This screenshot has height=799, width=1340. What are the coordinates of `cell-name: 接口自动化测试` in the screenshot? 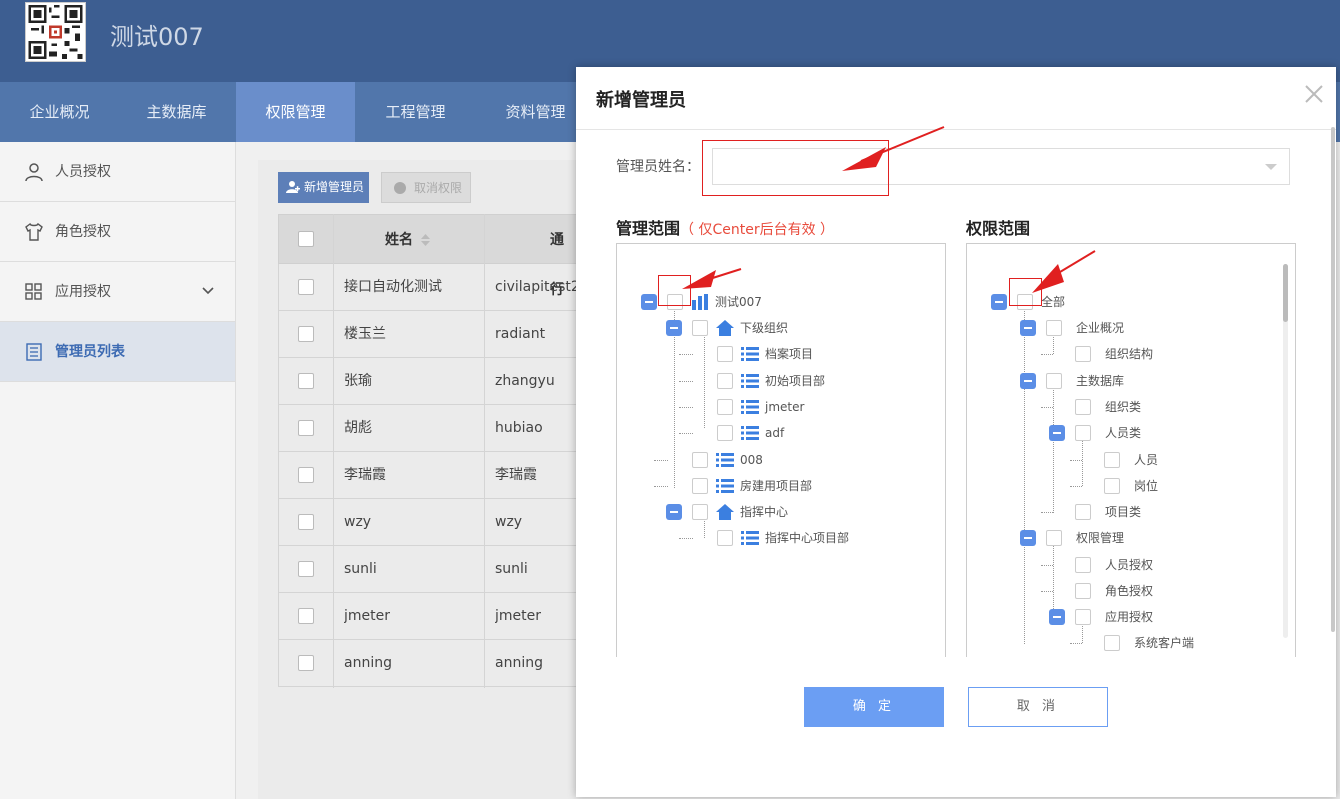 It's located at (393, 287).